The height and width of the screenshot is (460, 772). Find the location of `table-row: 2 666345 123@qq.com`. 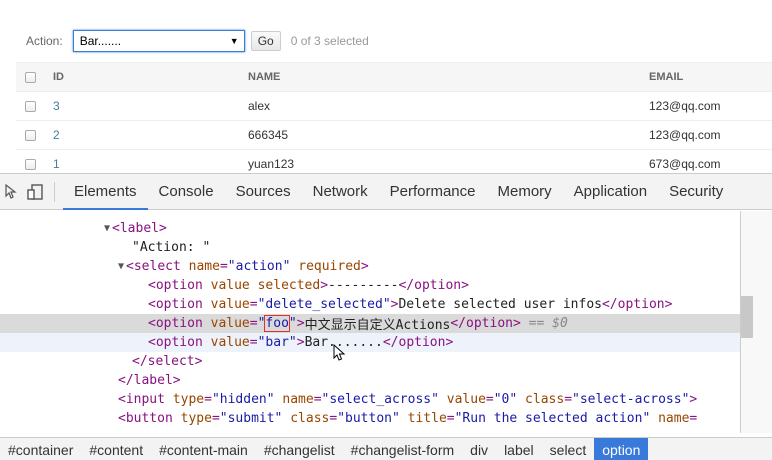

table-row: 2 666345 123@qq.com is located at coordinates (394, 135).